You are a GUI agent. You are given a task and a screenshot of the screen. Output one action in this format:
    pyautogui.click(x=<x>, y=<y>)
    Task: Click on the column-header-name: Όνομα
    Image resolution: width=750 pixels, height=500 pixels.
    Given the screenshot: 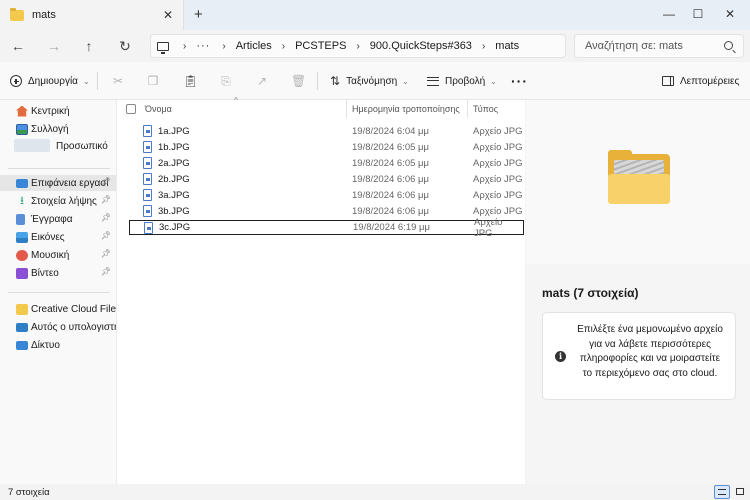 What is the action you would take?
    pyautogui.click(x=158, y=109)
    